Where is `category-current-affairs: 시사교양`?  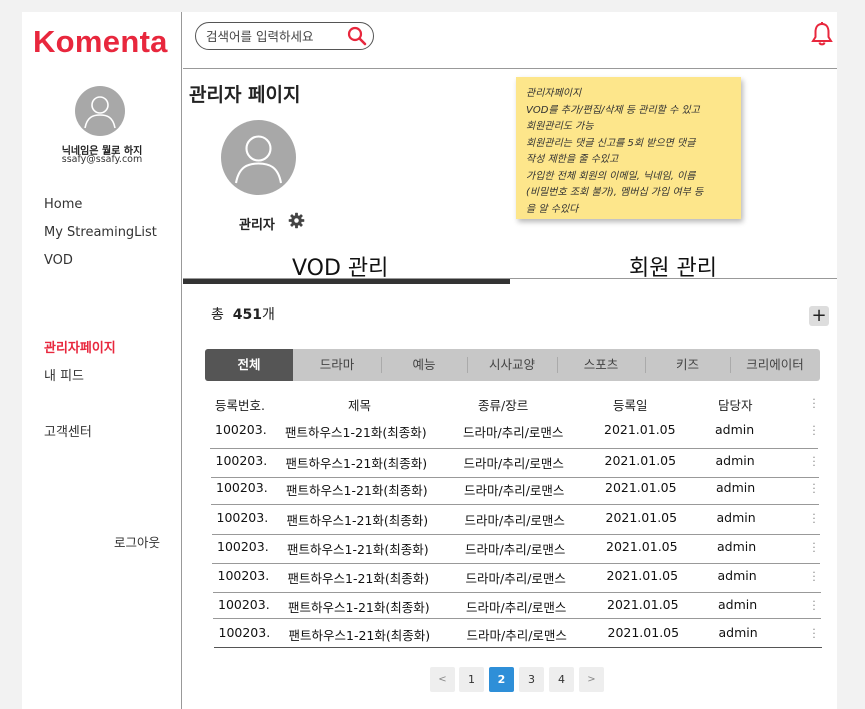
category-current-affairs: 시사교양 is located at coordinates (512, 365).